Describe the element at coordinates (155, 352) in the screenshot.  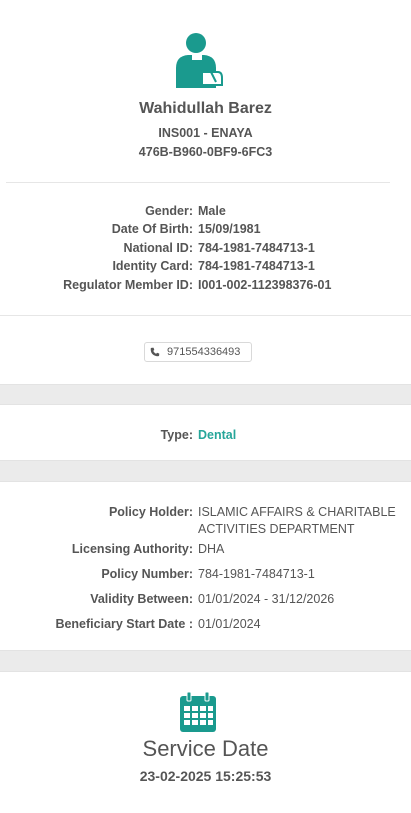
I see `phone-icon` at that location.